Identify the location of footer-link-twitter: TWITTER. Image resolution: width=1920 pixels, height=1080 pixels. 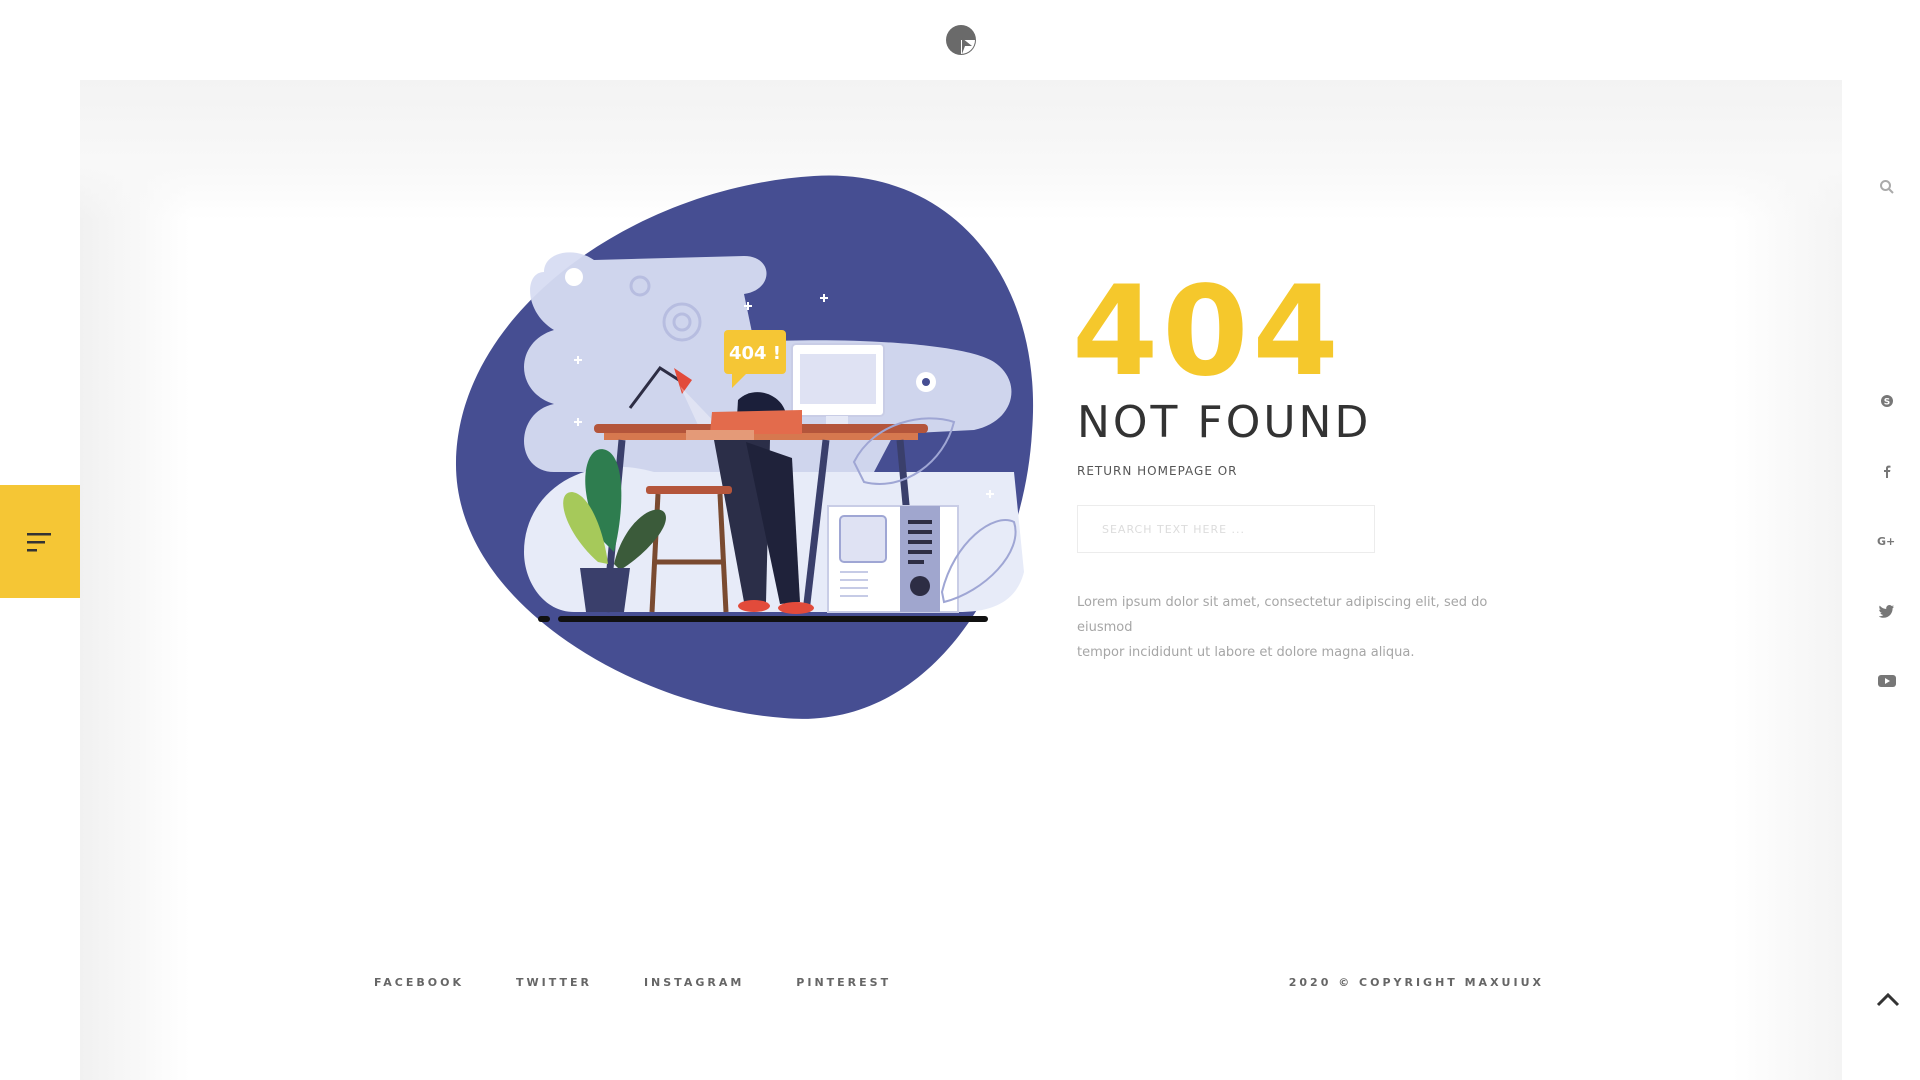
(554, 982).